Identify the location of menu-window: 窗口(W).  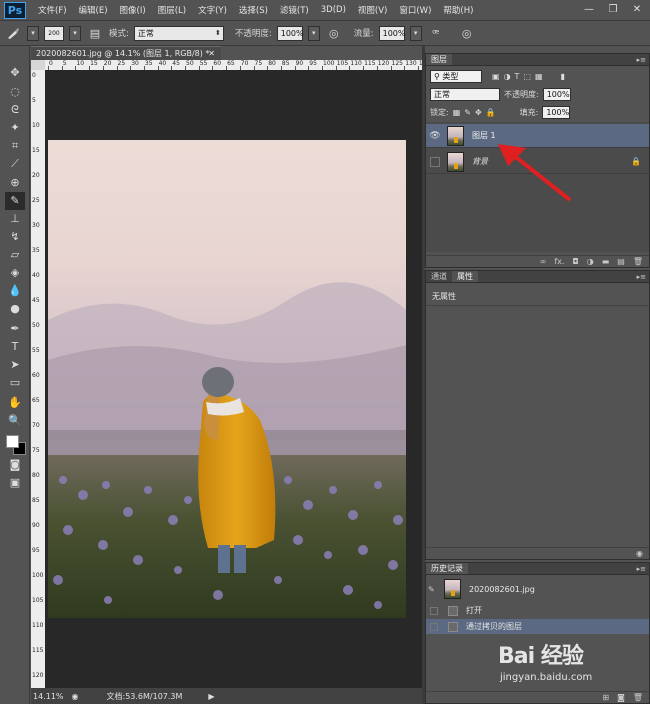
(415, 10).